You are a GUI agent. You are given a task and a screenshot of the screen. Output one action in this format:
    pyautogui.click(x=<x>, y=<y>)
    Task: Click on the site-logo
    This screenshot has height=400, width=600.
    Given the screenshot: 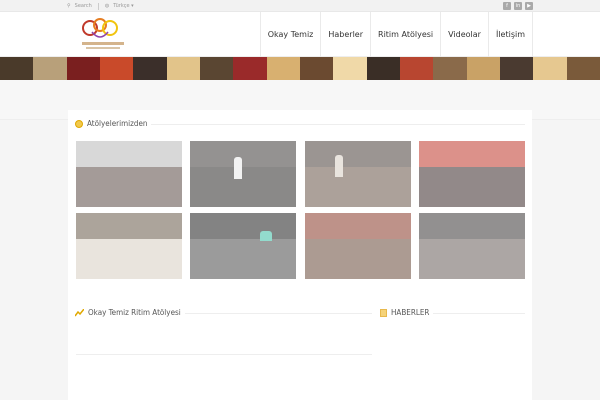 What is the action you would take?
    pyautogui.click(x=103, y=34)
    